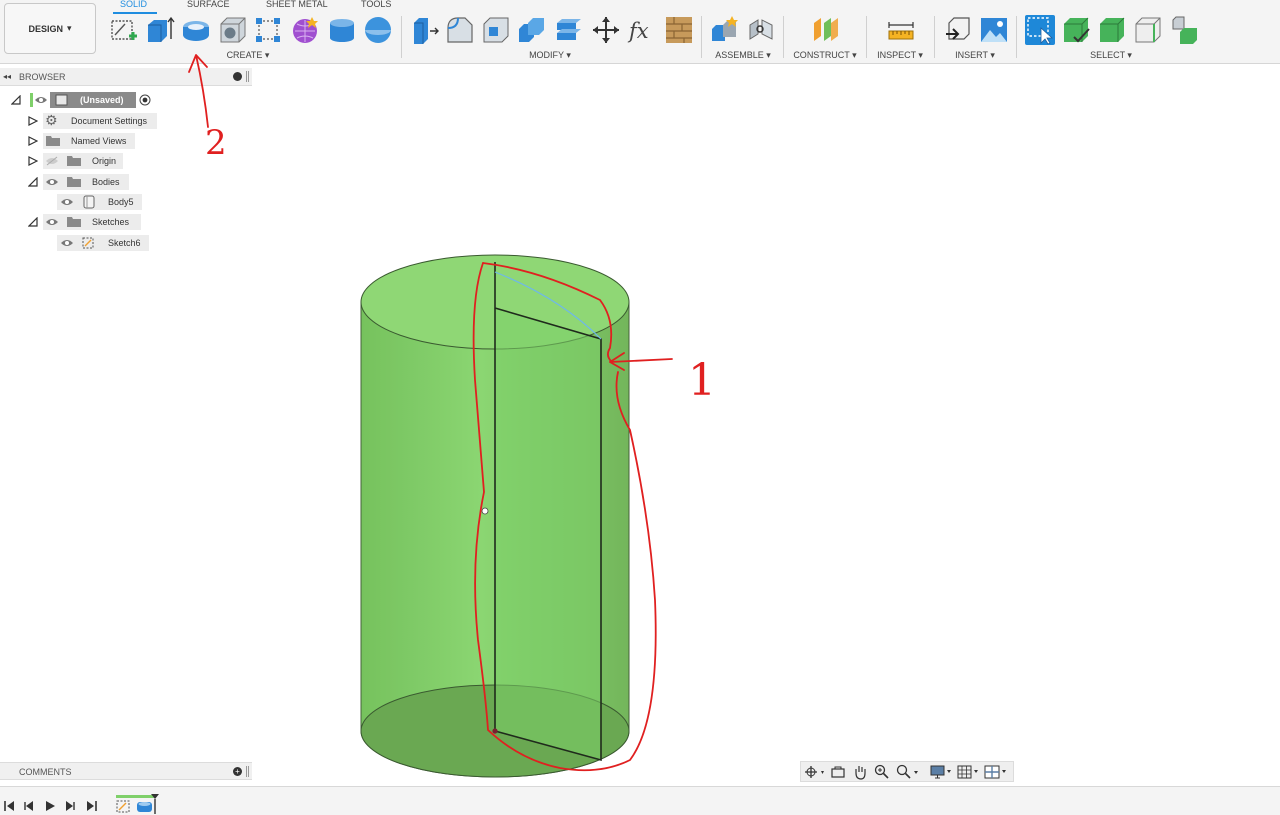 This screenshot has height=815, width=1280. Describe the element at coordinates (1040, 30) in the screenshot. I see `select-icon` at that location.